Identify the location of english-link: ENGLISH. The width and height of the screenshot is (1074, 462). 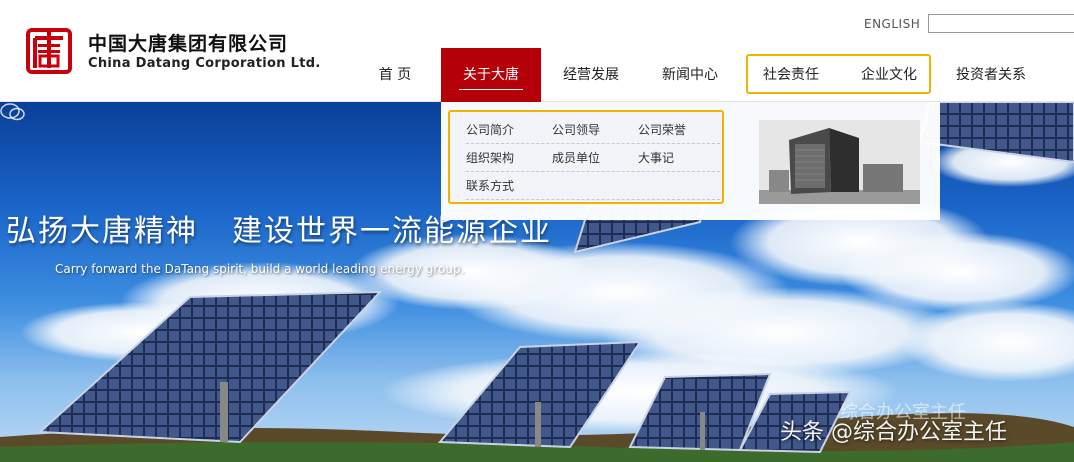
(892, 24).